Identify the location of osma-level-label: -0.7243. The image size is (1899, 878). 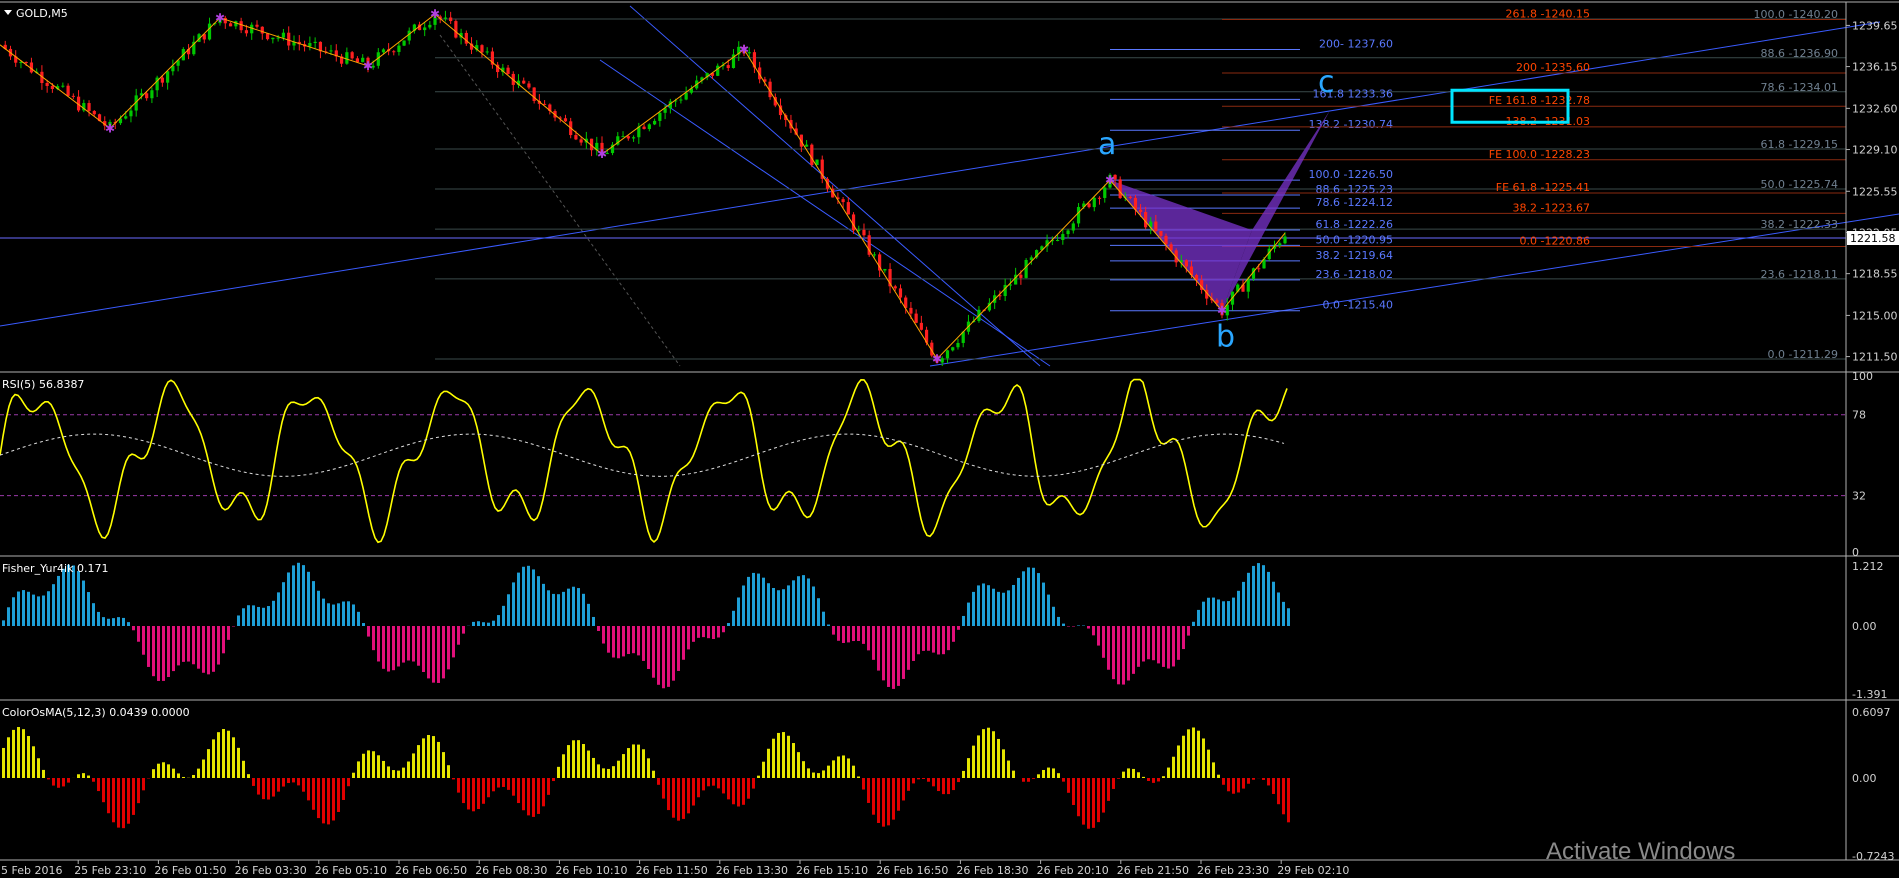
(1873, 856).